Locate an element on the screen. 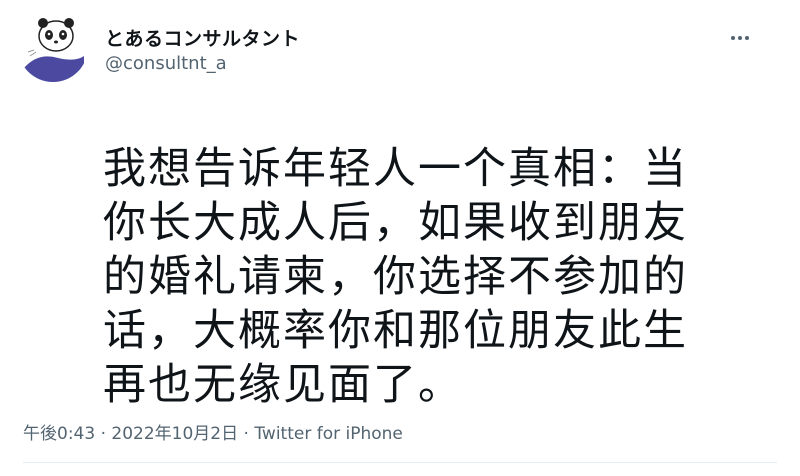 The height and width of the screenshot is (476, 800). avatar is located at coordinates (53, 47).